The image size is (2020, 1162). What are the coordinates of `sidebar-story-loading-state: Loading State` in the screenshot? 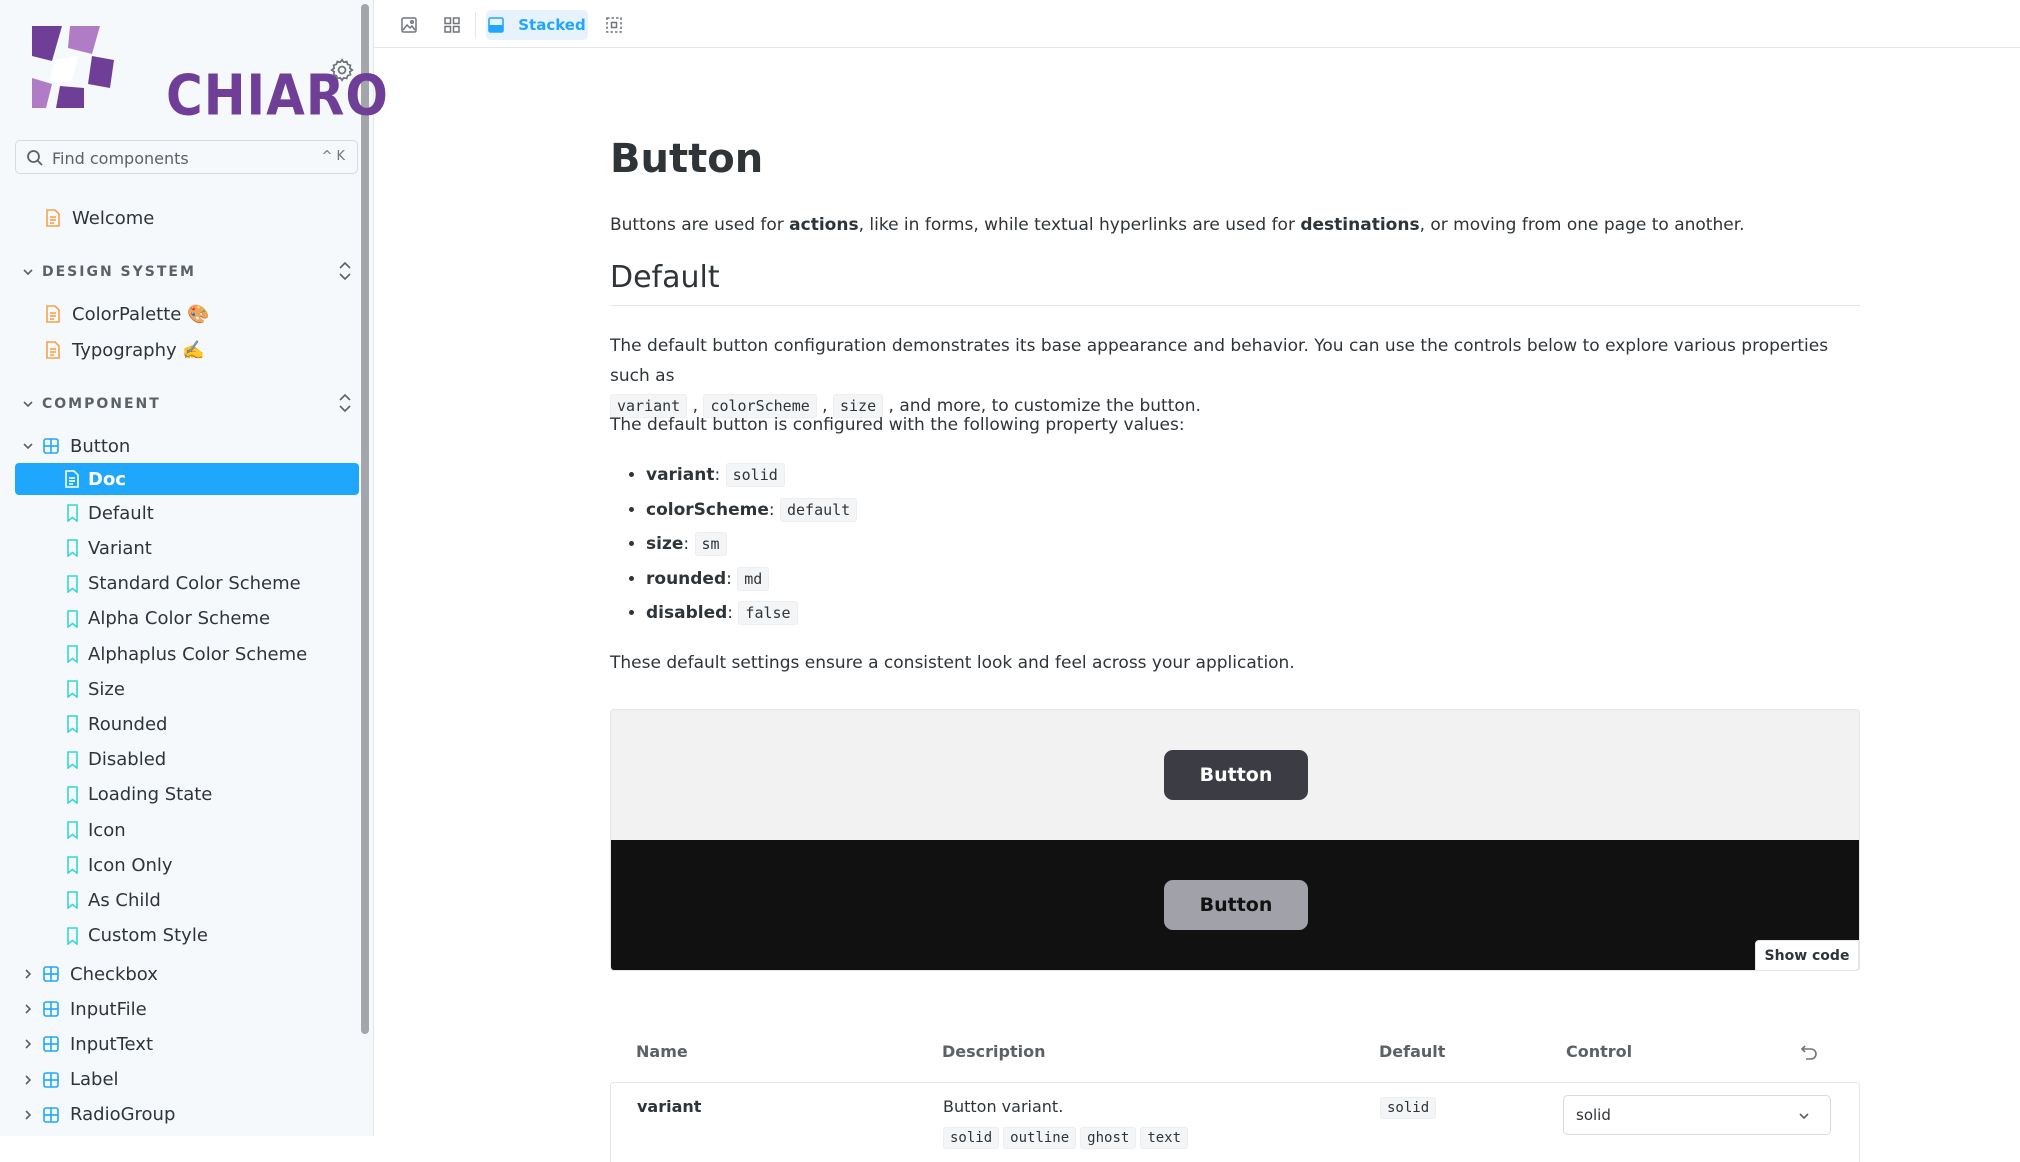 It's located at (138, 795).